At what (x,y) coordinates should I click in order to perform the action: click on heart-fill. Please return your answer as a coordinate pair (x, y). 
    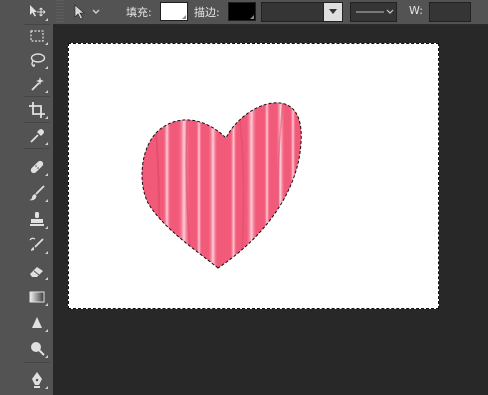
    Looking at the image, I should click on (222, 185).